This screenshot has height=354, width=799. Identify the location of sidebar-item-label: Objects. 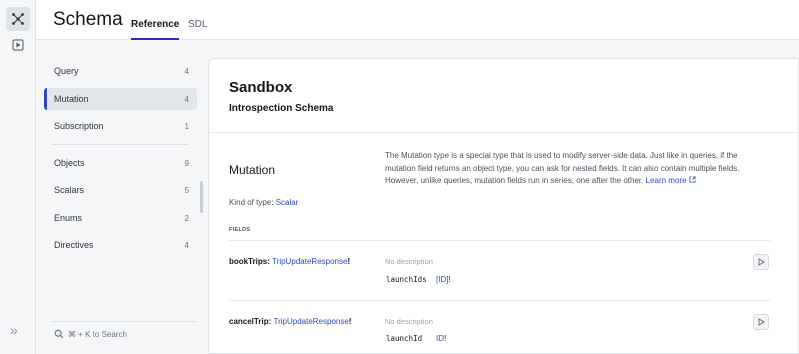
(69, 163).